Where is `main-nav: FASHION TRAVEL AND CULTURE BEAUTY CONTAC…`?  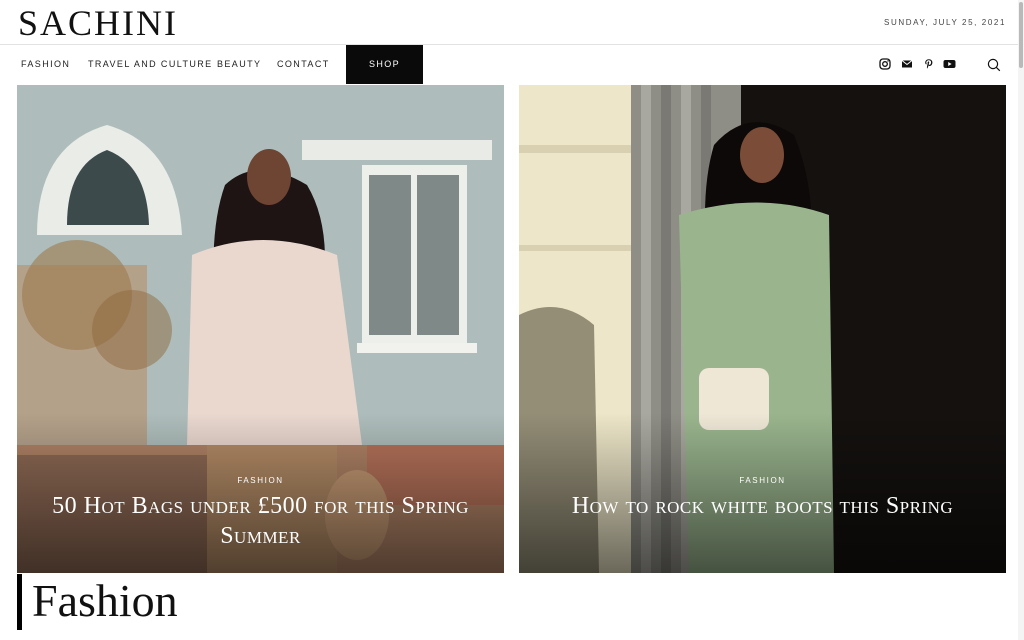 main-nav: FASHION TRAVEL AND CULTURE BEAUTY CONTAC… is located at coordinates (509, 64).